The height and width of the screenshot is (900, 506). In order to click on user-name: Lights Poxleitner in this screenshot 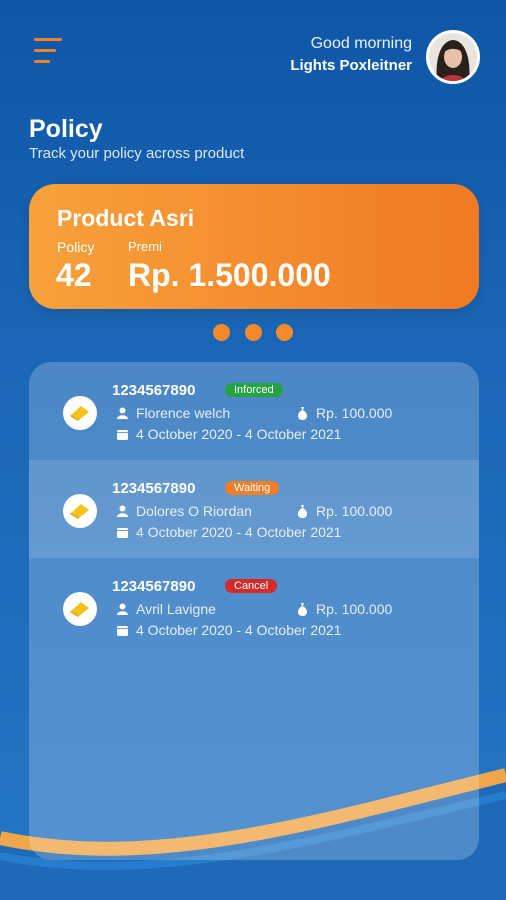, I will do `click(351, 65)`.